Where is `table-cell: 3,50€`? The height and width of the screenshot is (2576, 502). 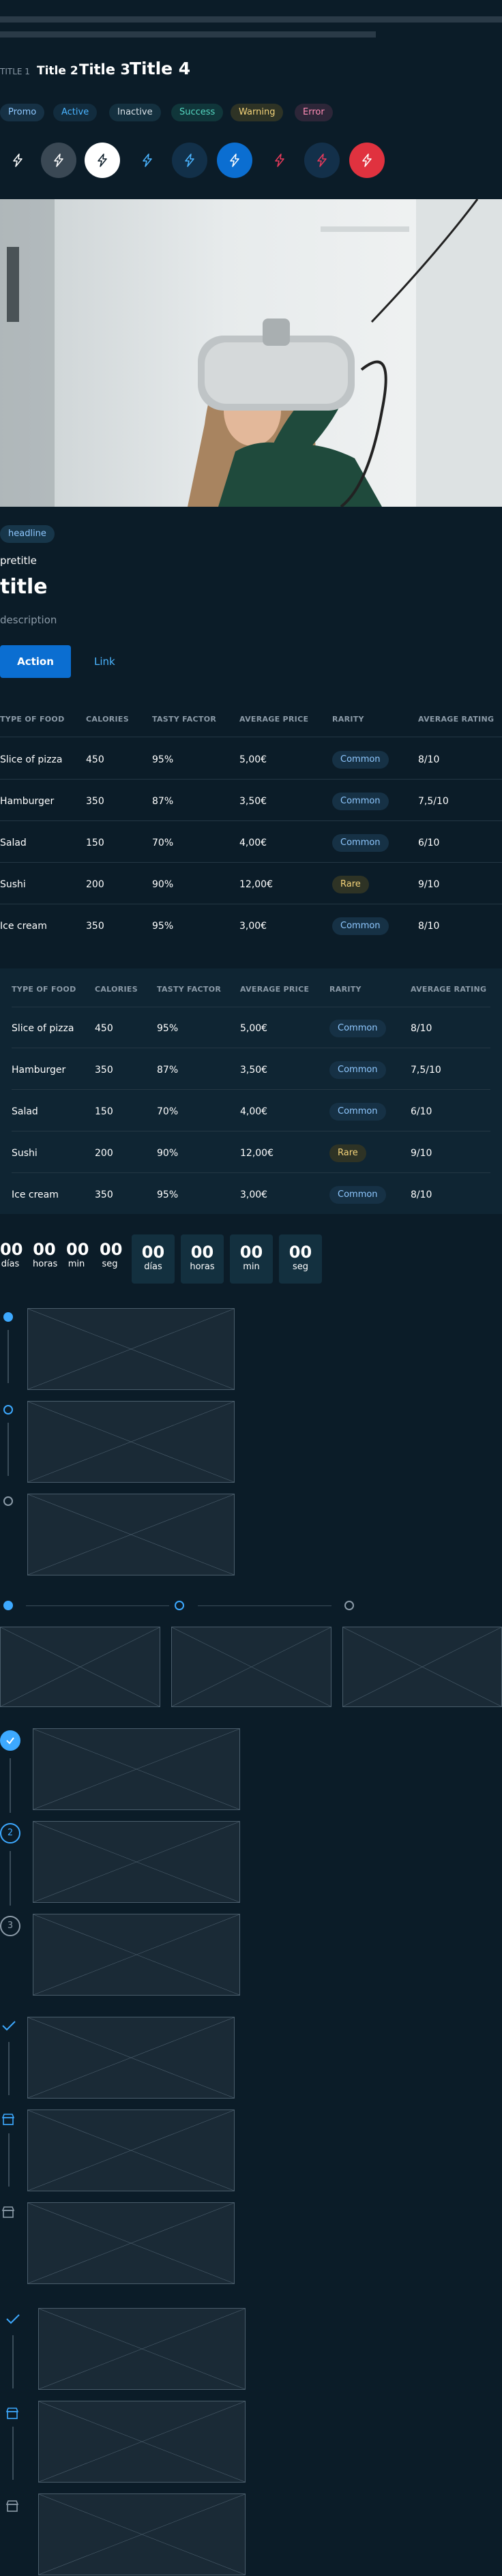 table-cell: 3,50€ is located at coordinates (253, 801).